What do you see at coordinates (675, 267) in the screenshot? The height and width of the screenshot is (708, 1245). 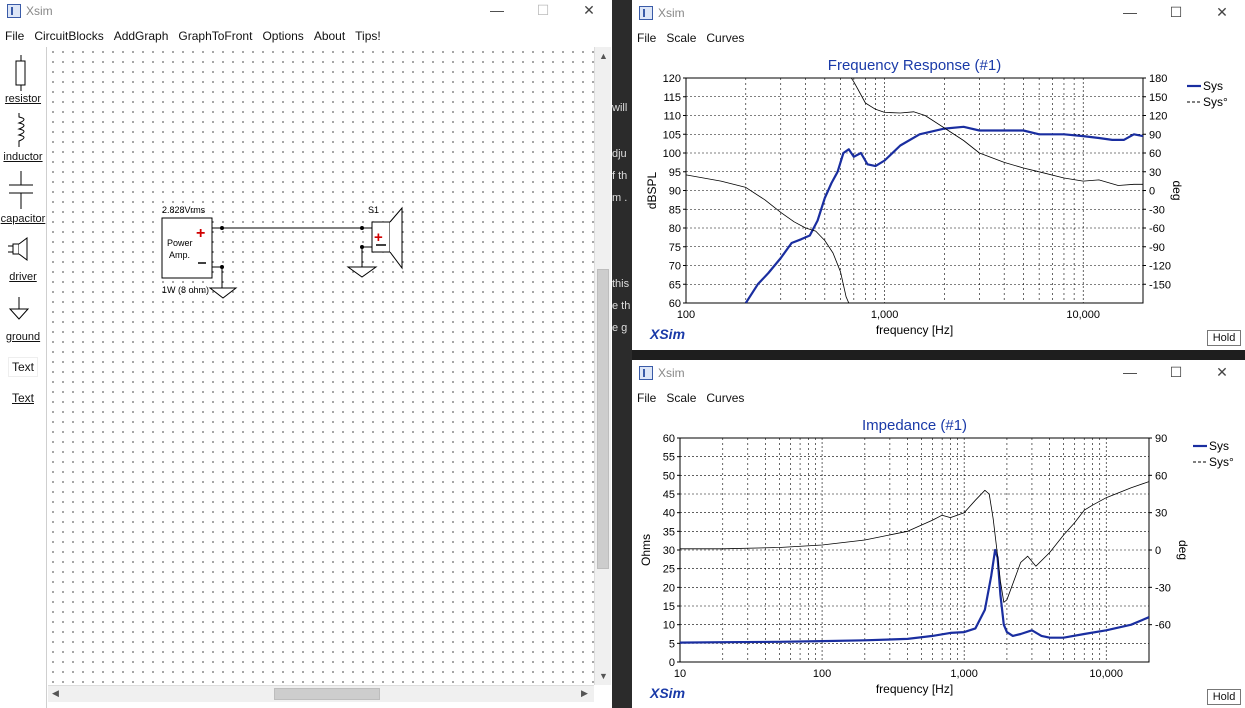 I see `y-tick-label: 70` at bounding box center [675, 267].